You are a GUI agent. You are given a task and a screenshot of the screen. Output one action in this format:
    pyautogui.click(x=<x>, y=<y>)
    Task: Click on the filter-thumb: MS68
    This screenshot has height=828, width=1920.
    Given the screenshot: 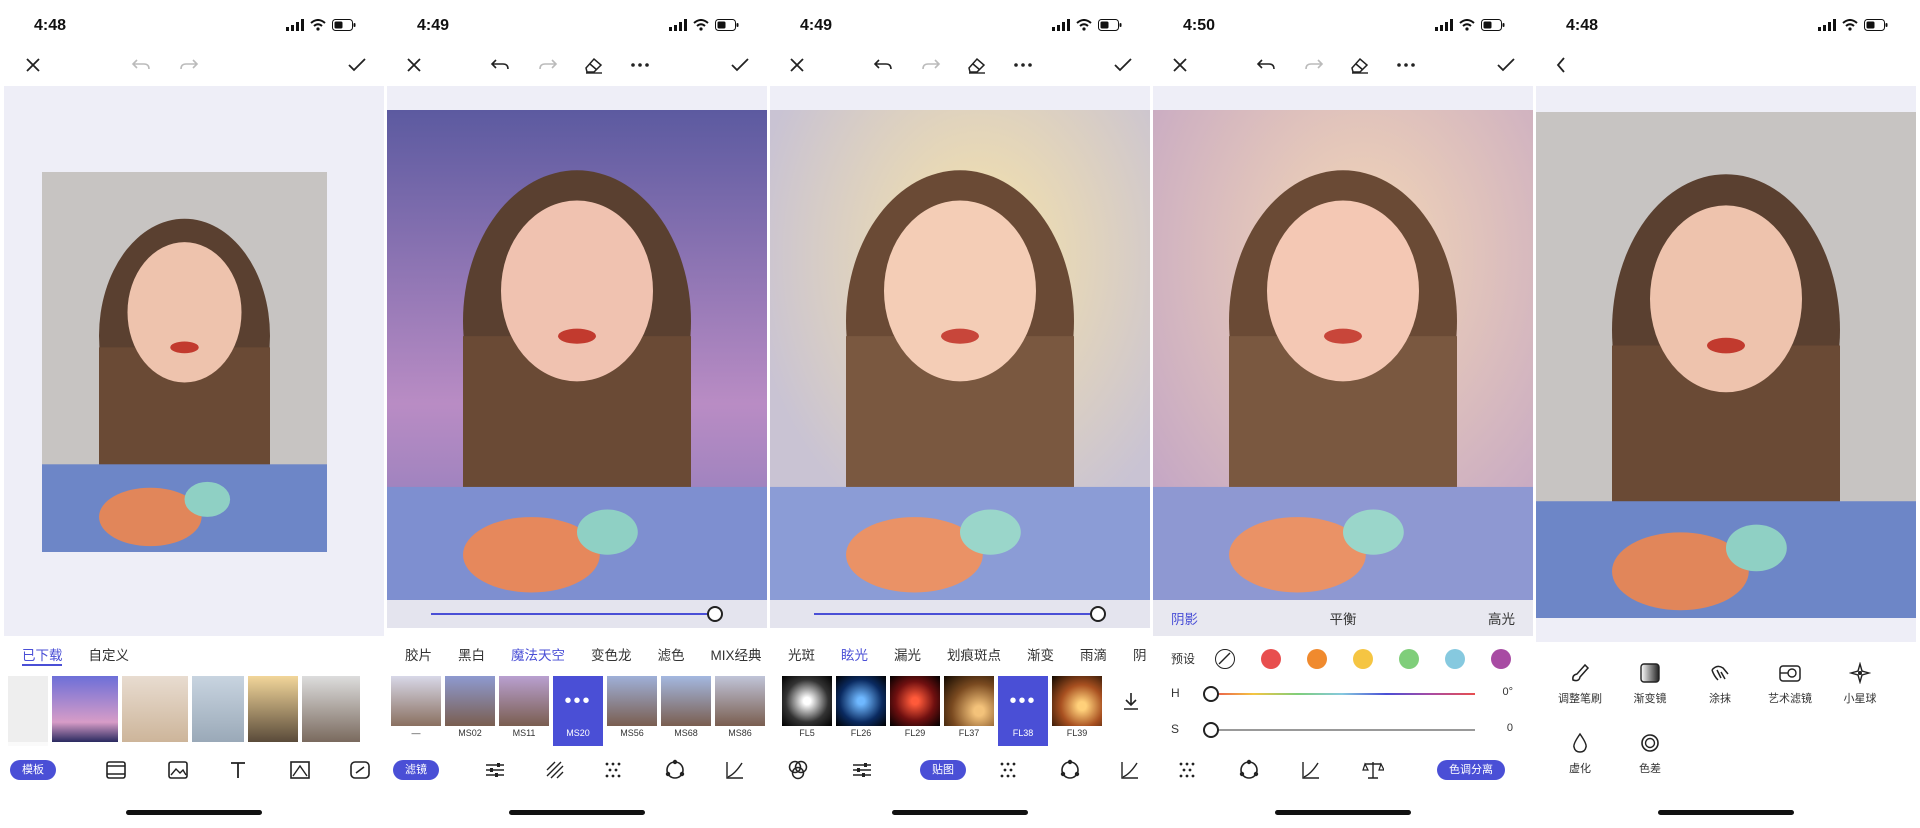 What is the action you would take?
    pyautogui.click(x=686, y=711)
    